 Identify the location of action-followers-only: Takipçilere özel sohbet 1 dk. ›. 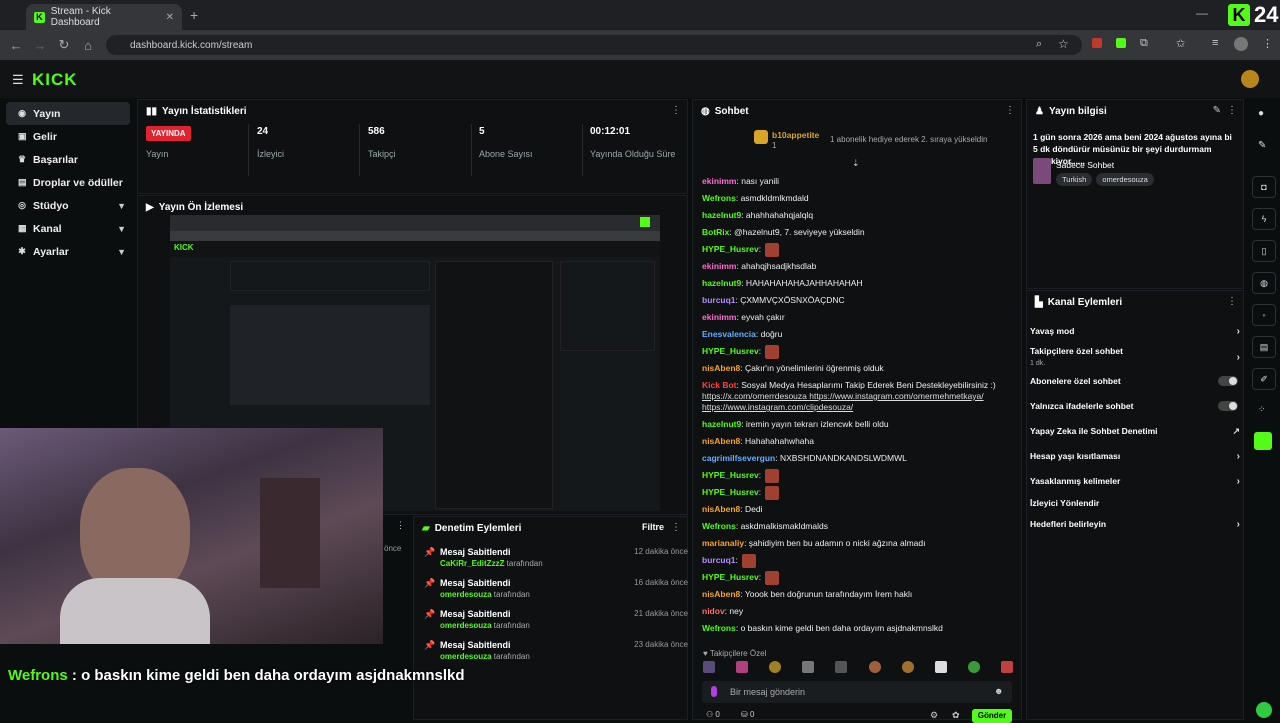
(1135, 357).